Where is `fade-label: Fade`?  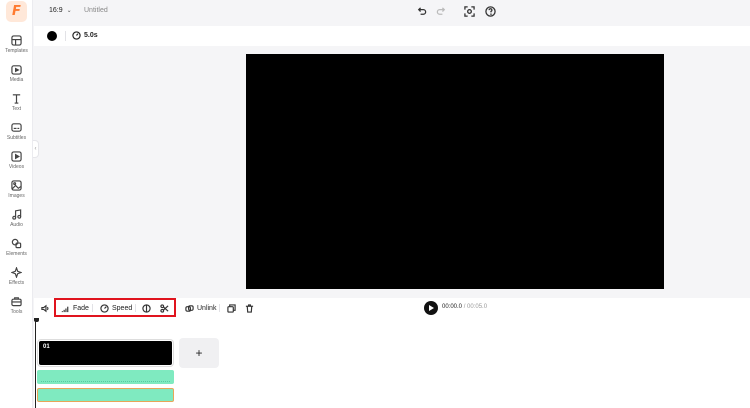
fade-label: Fade is located at coordinates (81, 308).